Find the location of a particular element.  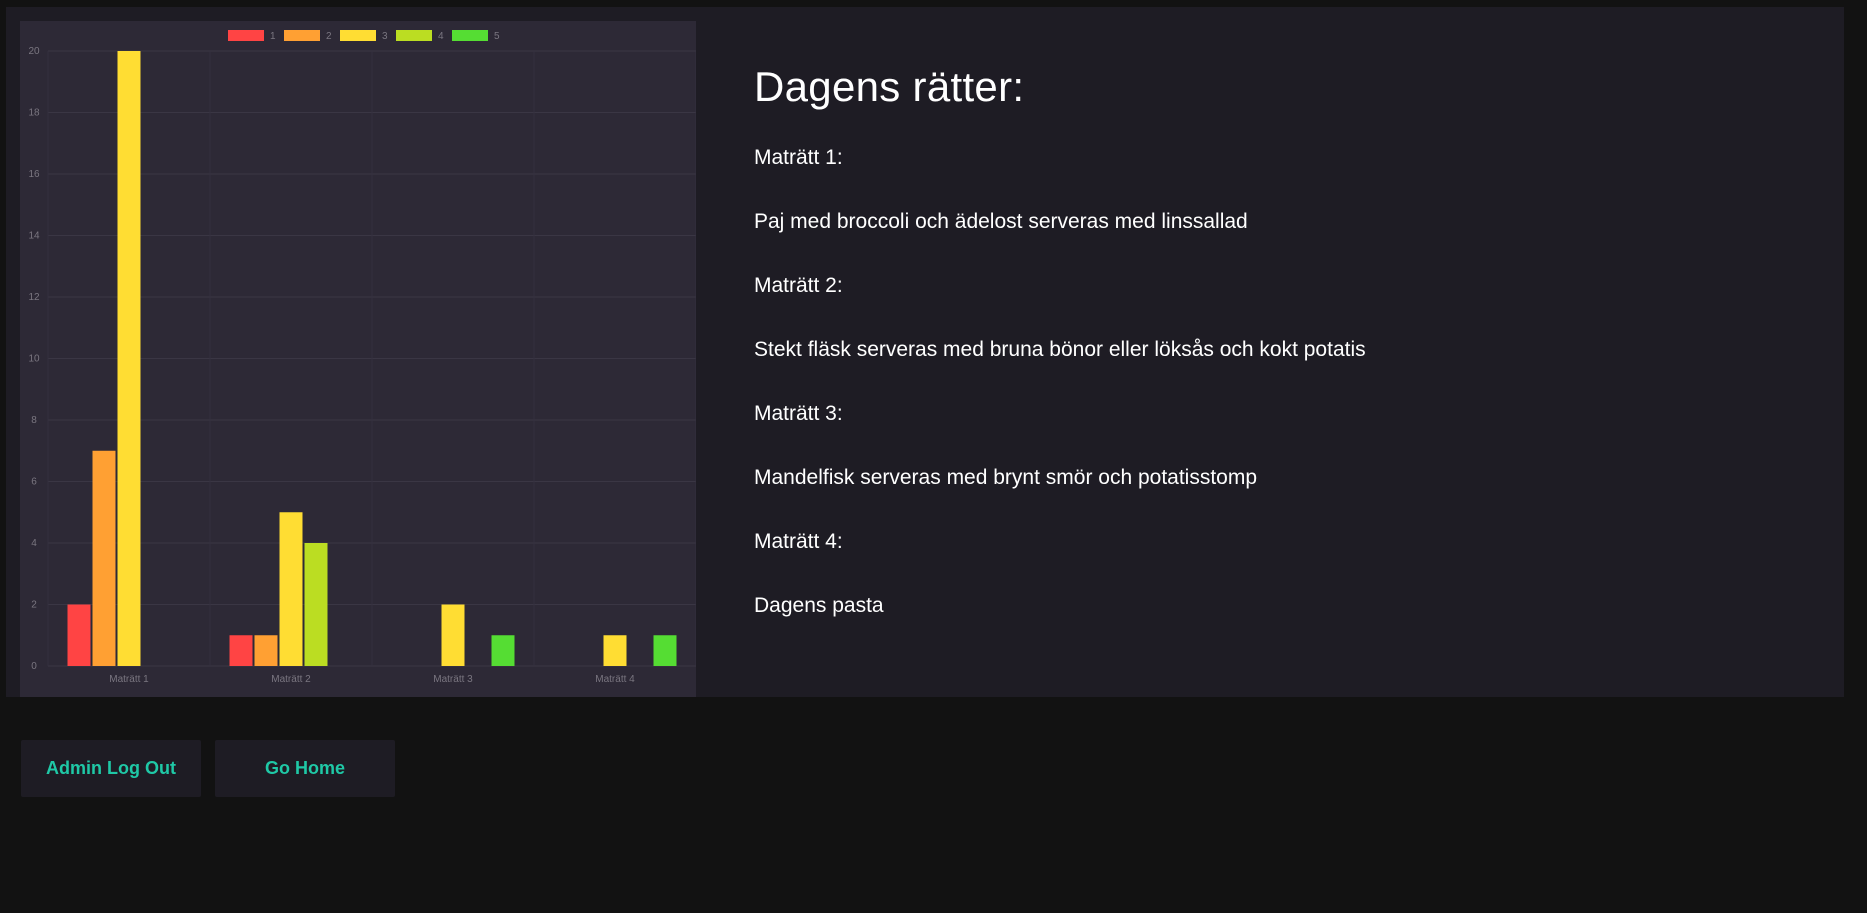

page-title: Dagens rätter: is located at coordinates (889, 86).